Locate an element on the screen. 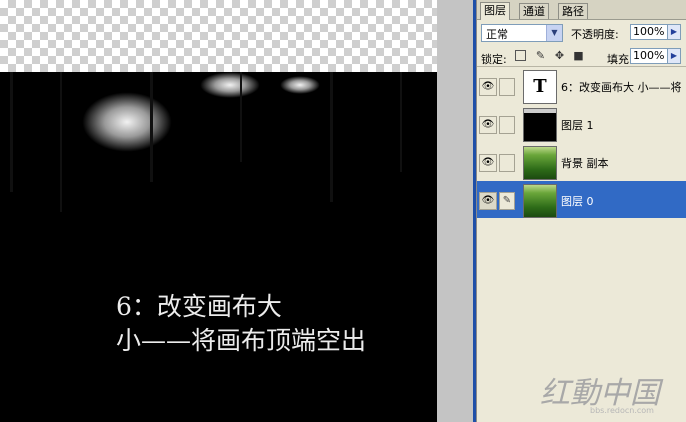 Image resolution: width=686 pixels, height=422 pixels. layer-name: 6：改变画布大 小——将 is located at coordinates (621, 87).